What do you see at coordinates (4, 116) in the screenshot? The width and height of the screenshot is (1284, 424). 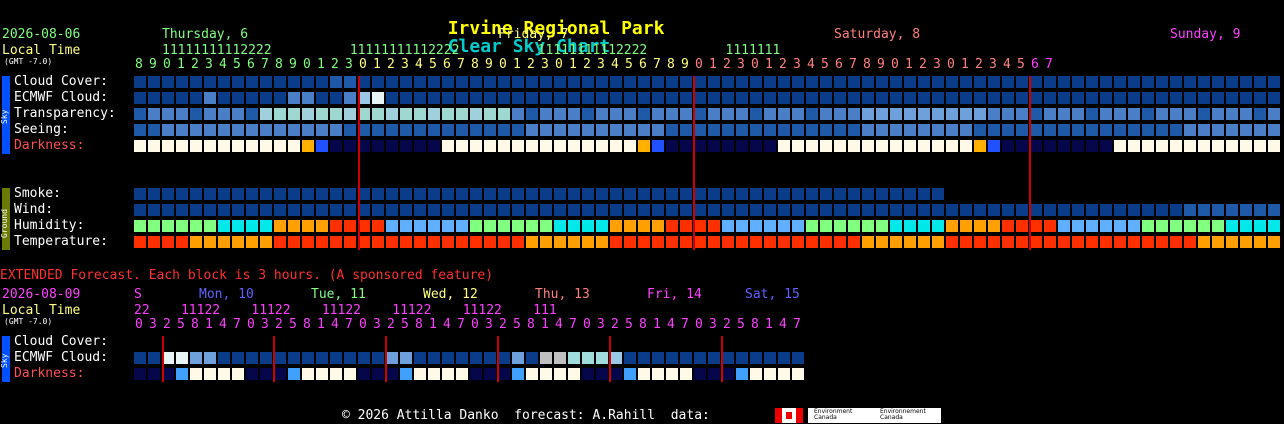 I see `sky-sidebar-label: Sky` at bounding box center [4, 116].